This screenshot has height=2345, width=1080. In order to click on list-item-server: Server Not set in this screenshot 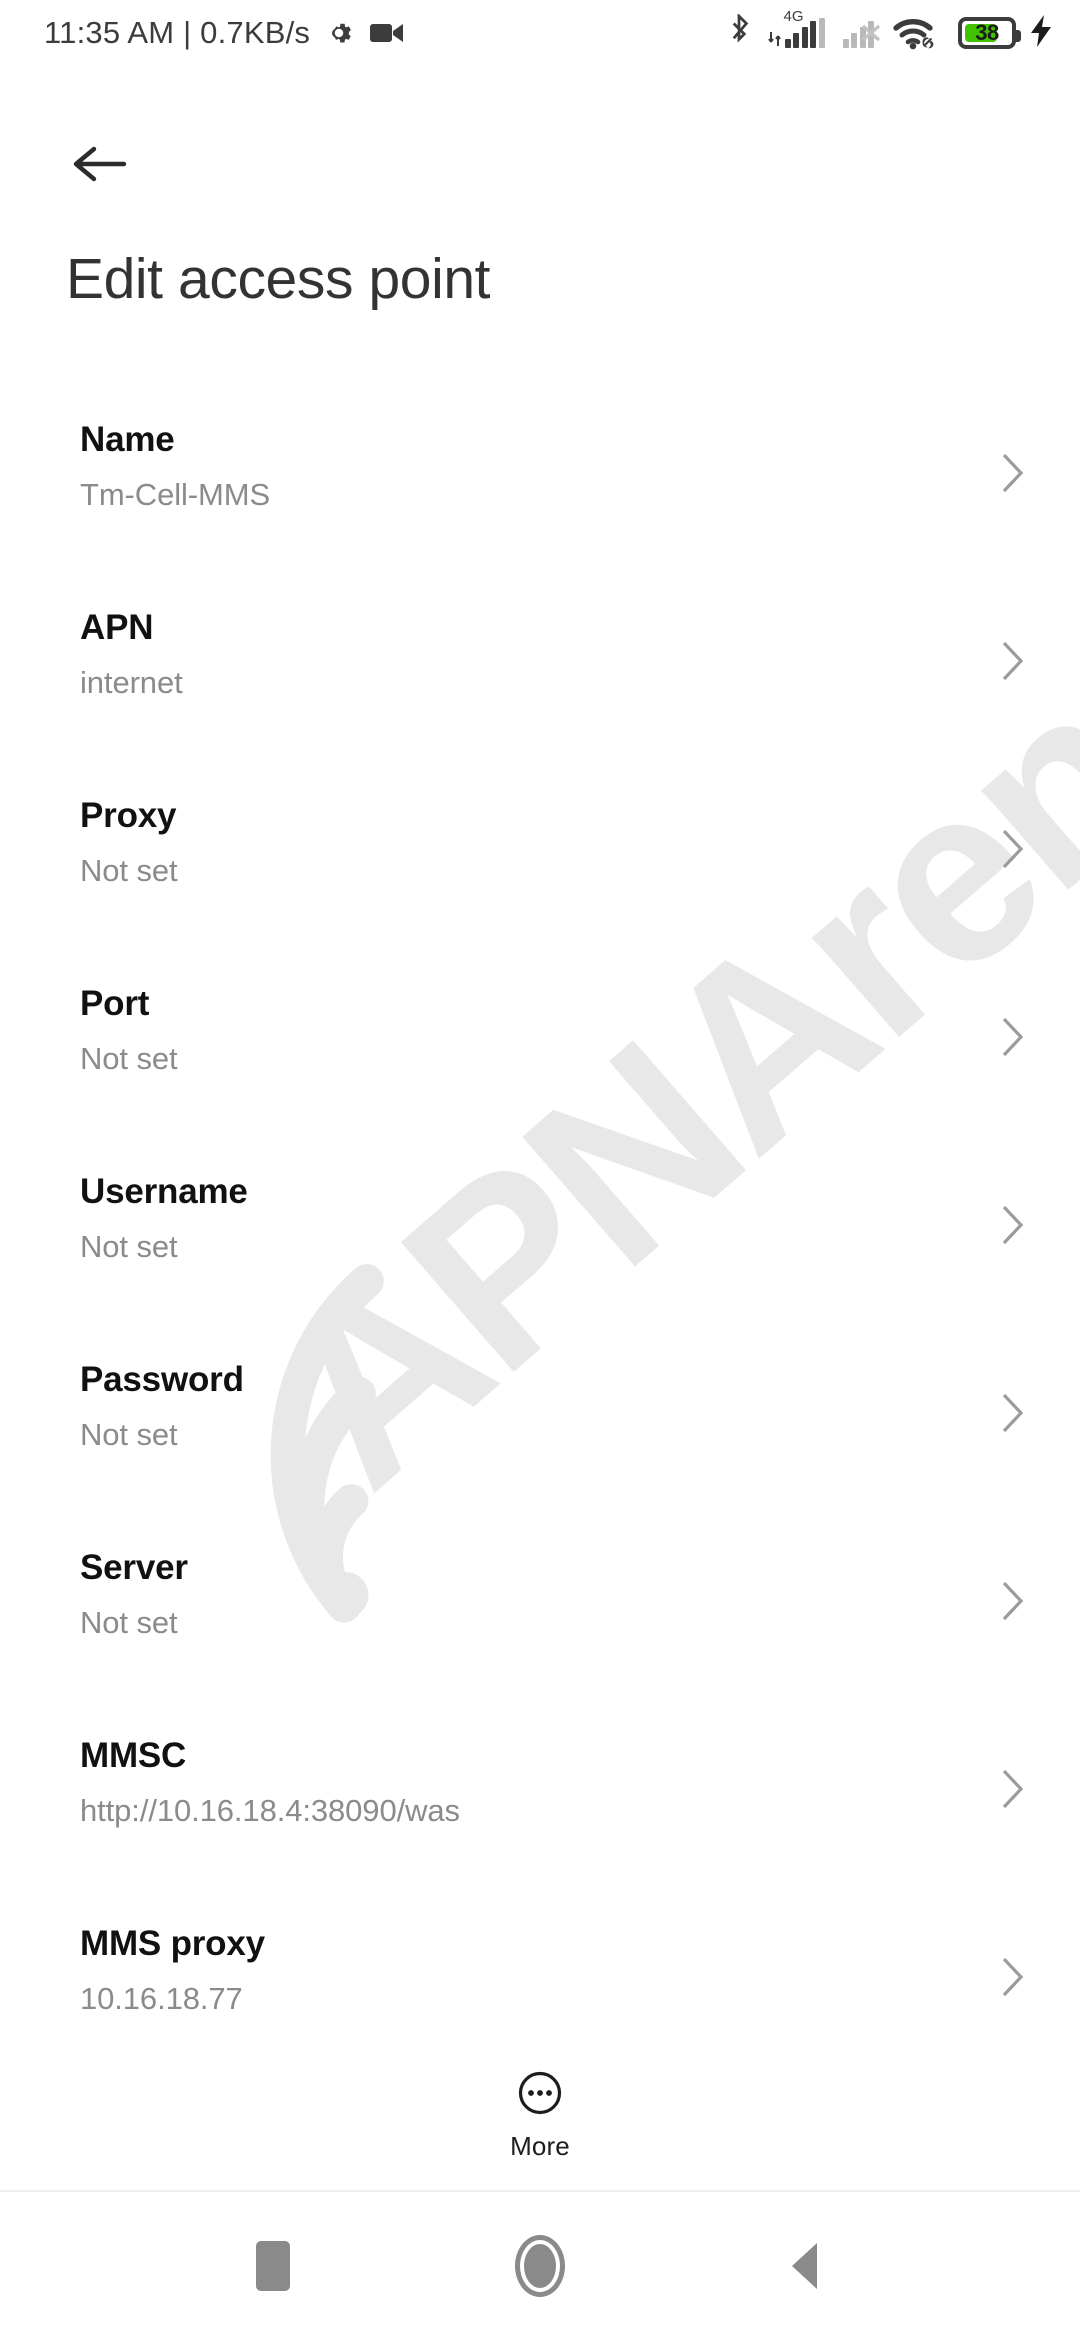, I will do `click(540, 1622)`.